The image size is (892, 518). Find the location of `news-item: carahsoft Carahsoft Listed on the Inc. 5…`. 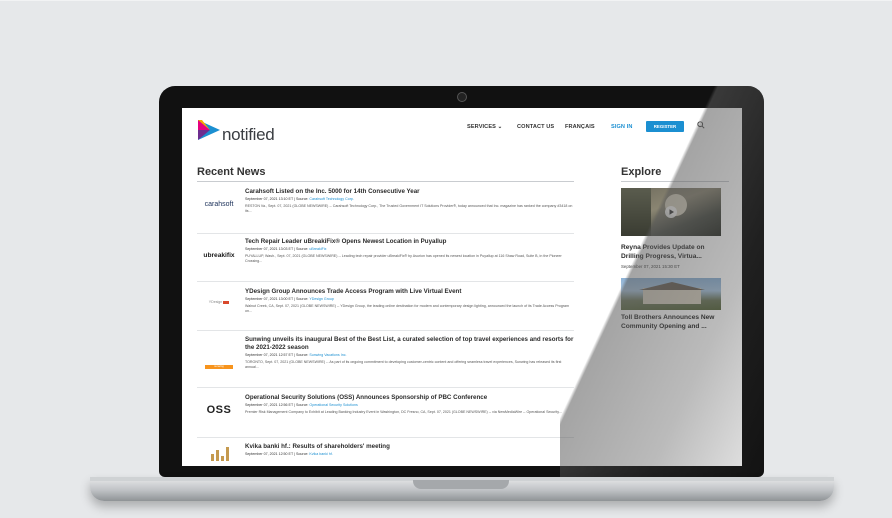

news-item: carahsoft Carahsoft Listed on the Inc. 5… is located at coordinates (385, 212).